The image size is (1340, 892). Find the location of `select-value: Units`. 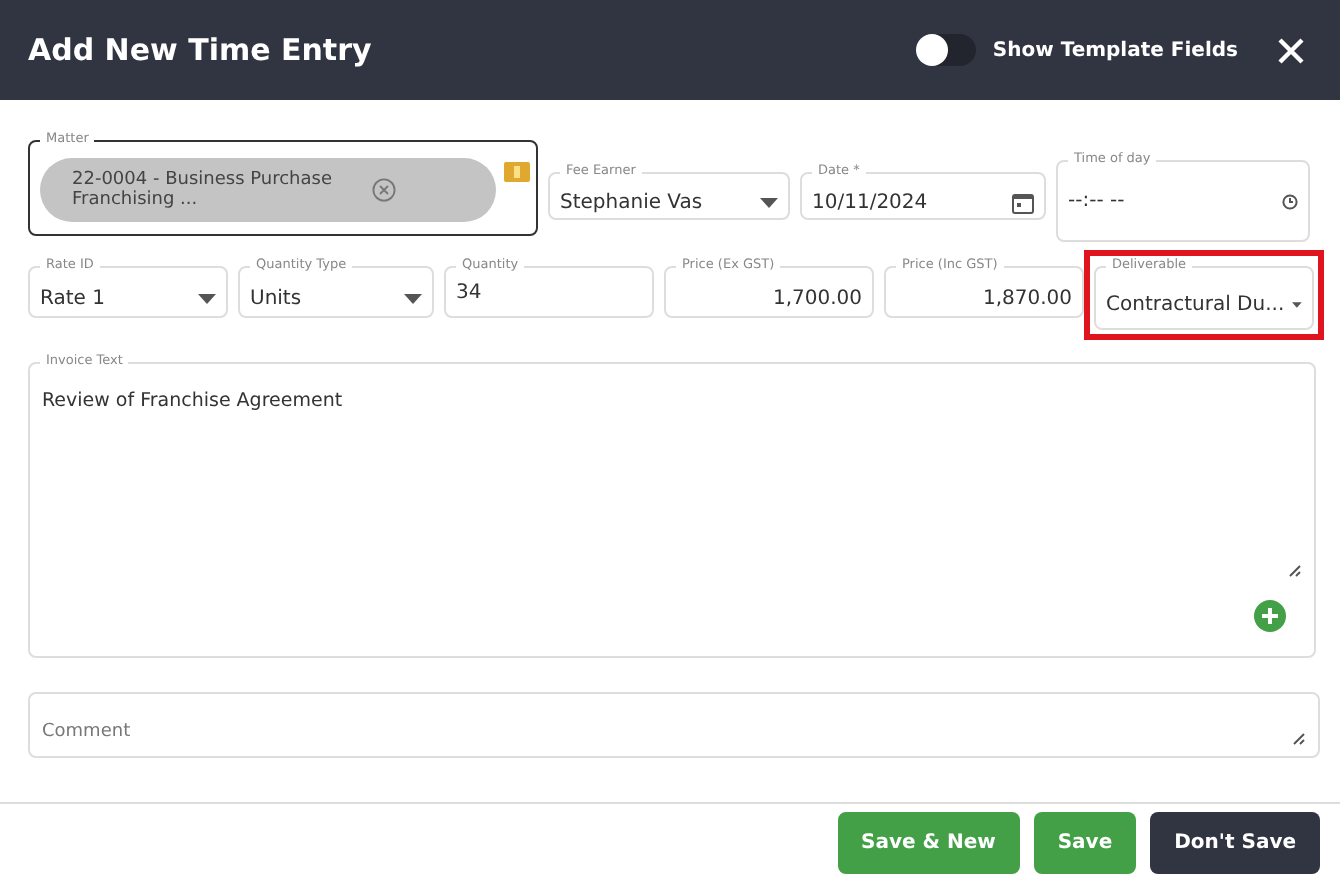

select-value: Units is located at coordinates (277, 298).